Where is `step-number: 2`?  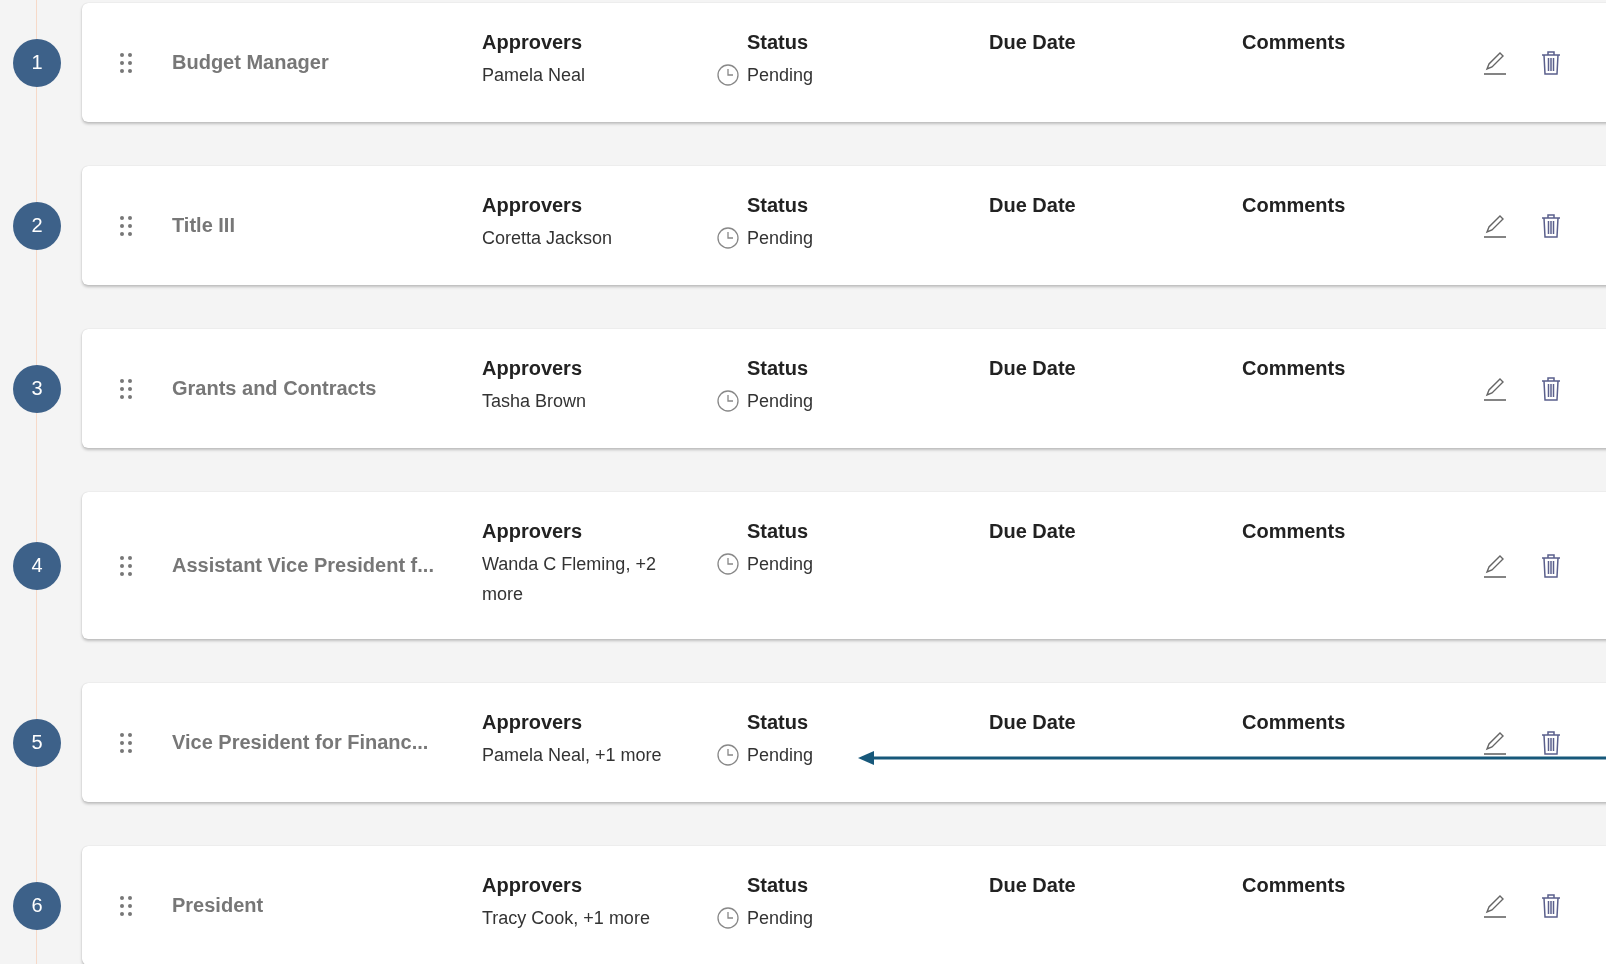
step-number: 2 is located at coordinates (37, 225).